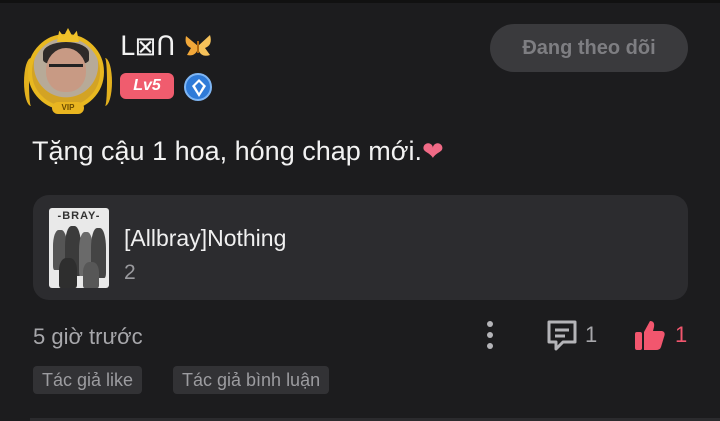  Describe the element at coordinates (650, 335) in the screenshot. I see `thumbs-up-icon` at that location.